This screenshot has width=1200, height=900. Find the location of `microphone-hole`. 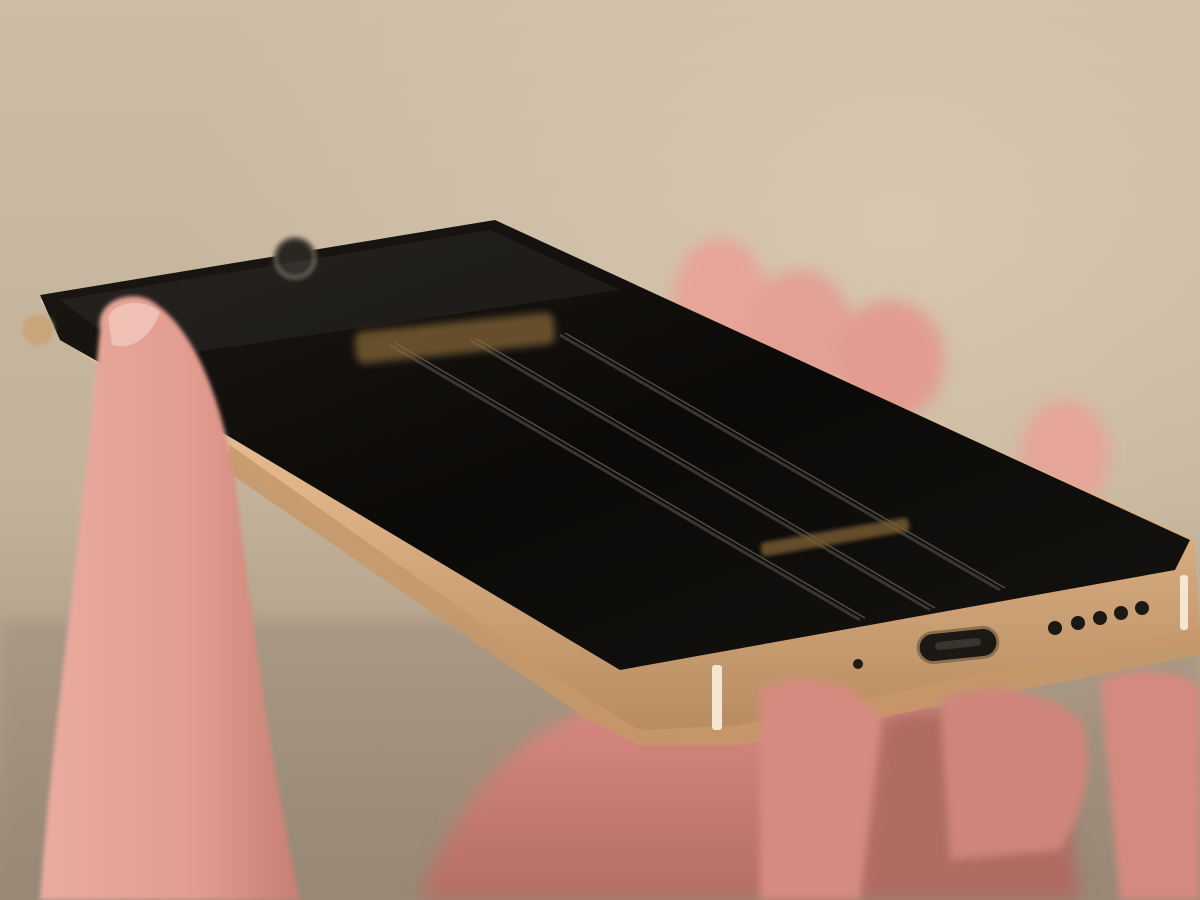

microphone-hole is located at coordinates (858, 664).